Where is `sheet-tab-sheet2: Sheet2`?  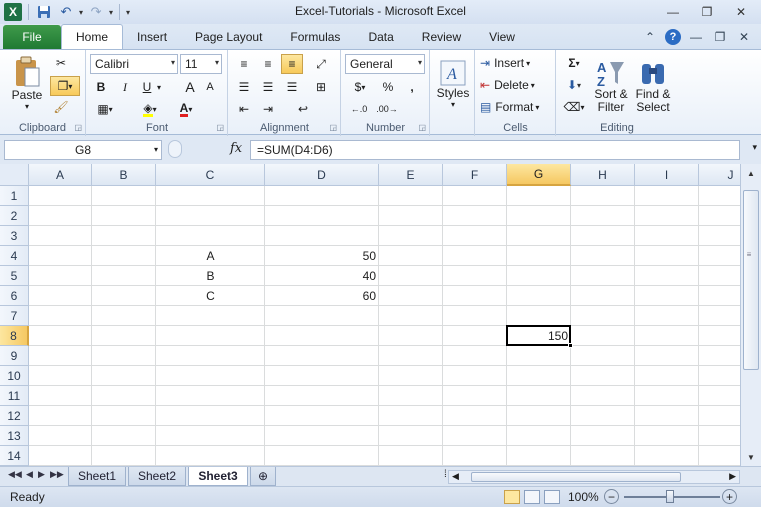 sheet-tab-sheet2: Sheet2 is located at coordinates (157, 476).